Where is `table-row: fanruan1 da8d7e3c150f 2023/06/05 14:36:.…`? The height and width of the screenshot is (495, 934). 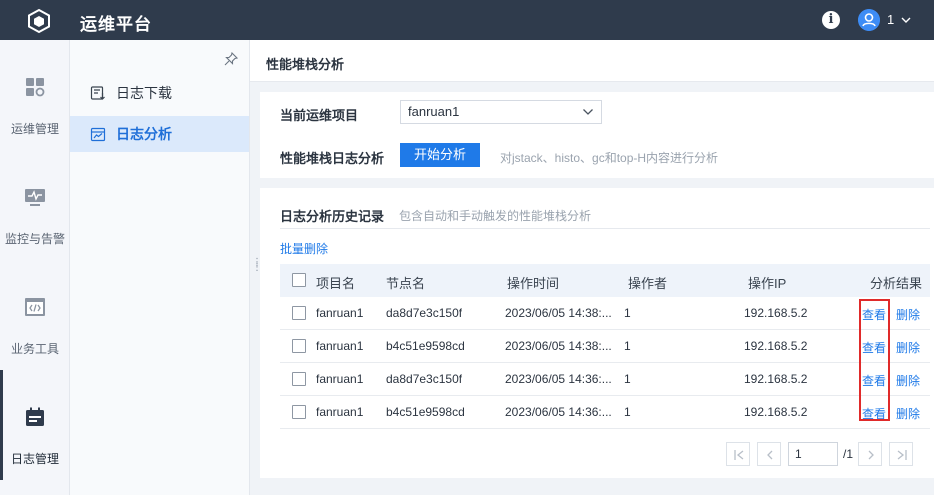
table-row: fanruan1 da8d7e3c150f 2023/06/05 14:36:.… is located at coordinates (605, 379).